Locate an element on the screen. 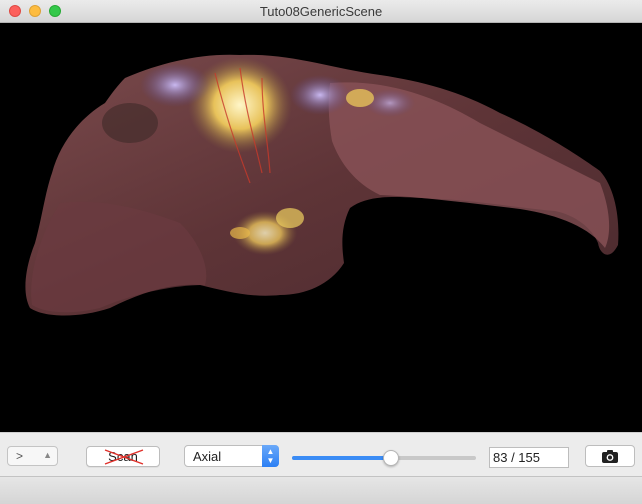 The width and height of the screenshot is (642, 504). chevron-updown-icon: ▲ is located at coordinates (47, 455).